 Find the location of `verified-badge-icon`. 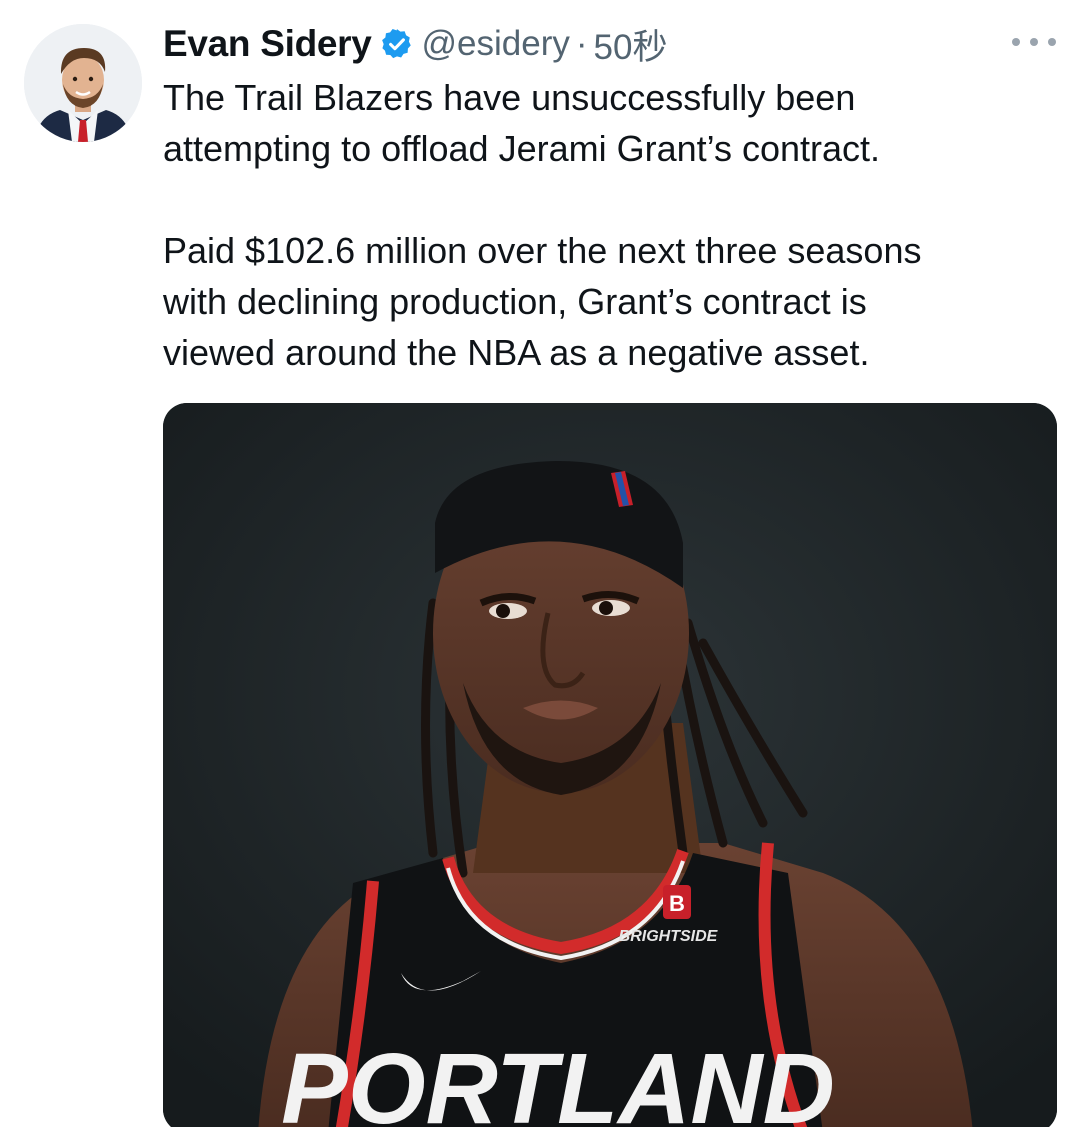

verified-badge-icon is located at coordinates (397, 44).